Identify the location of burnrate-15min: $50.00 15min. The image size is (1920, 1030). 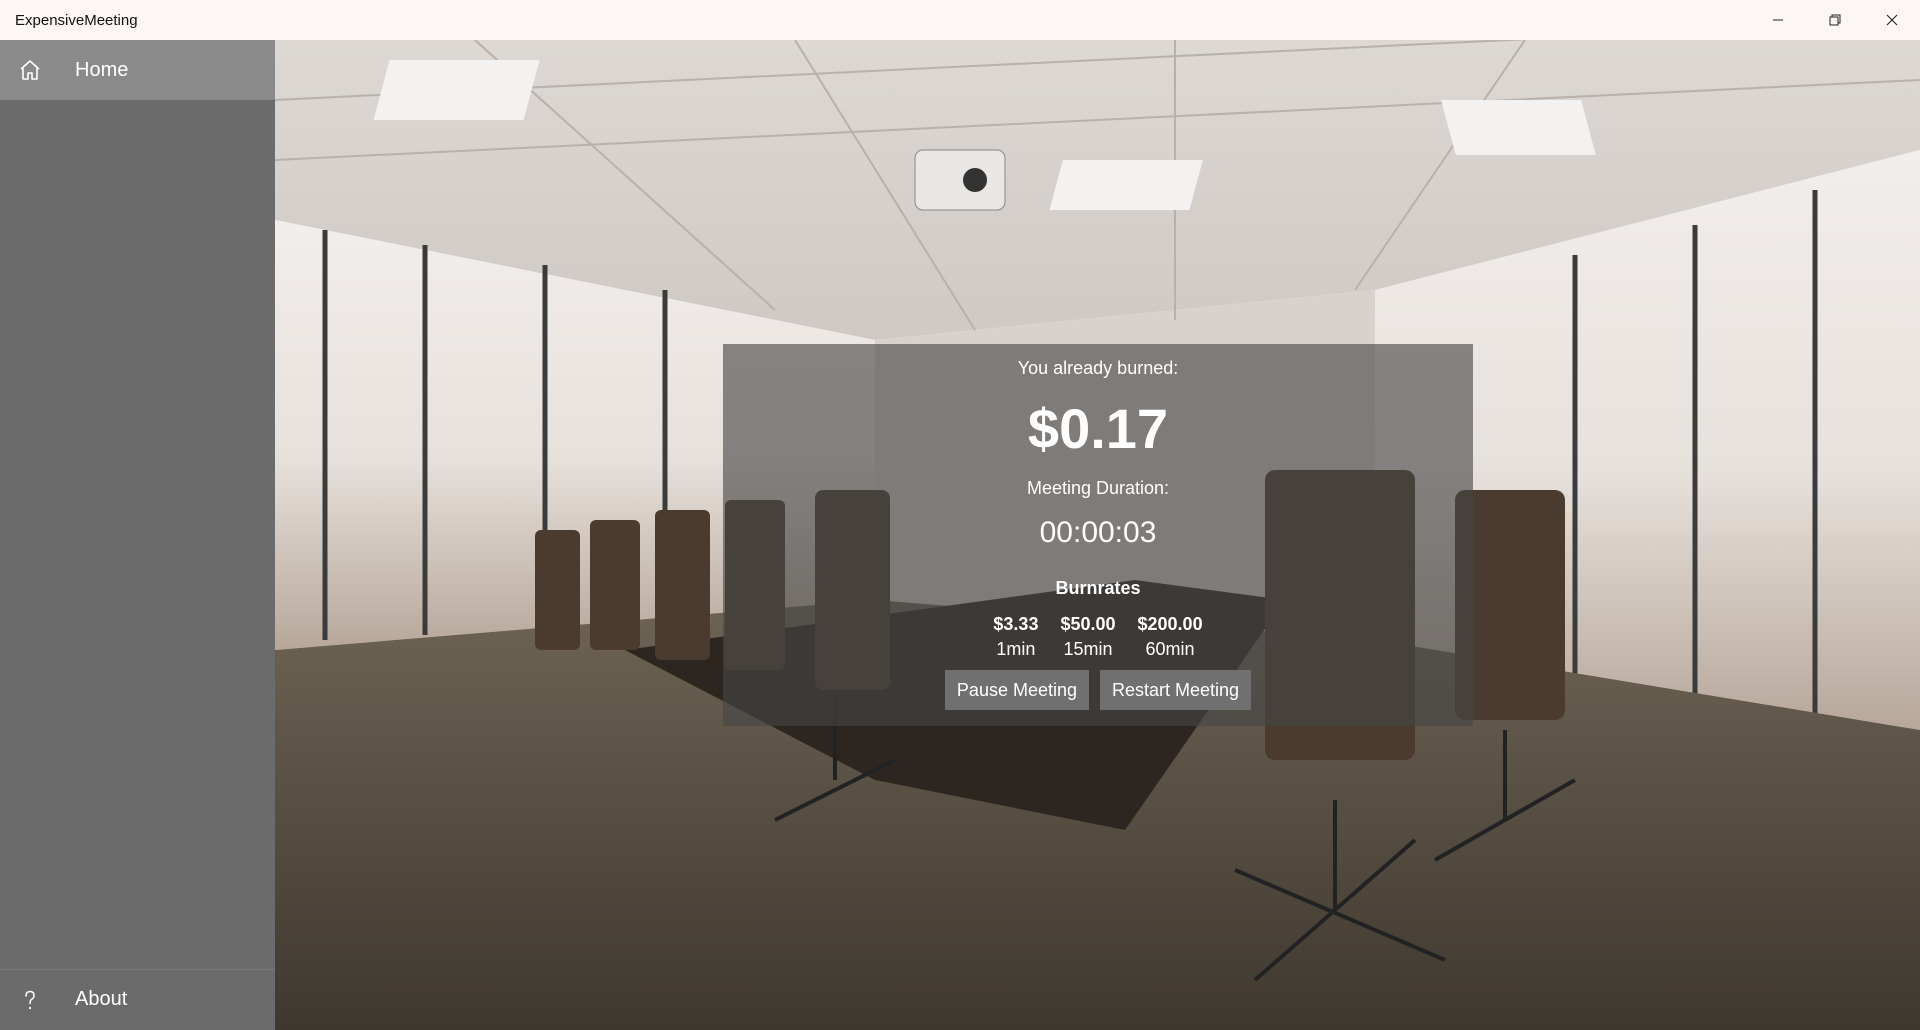
(1087, 637).